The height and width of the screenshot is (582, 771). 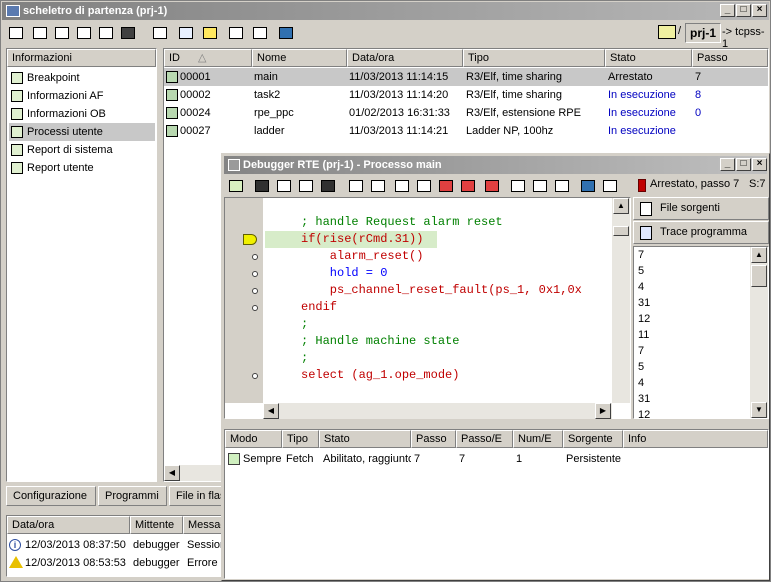 What do you see at coordinates (492, 186) in the screenshot?
I see `dbg-bp3-icon` at bounding box center [492, 186].